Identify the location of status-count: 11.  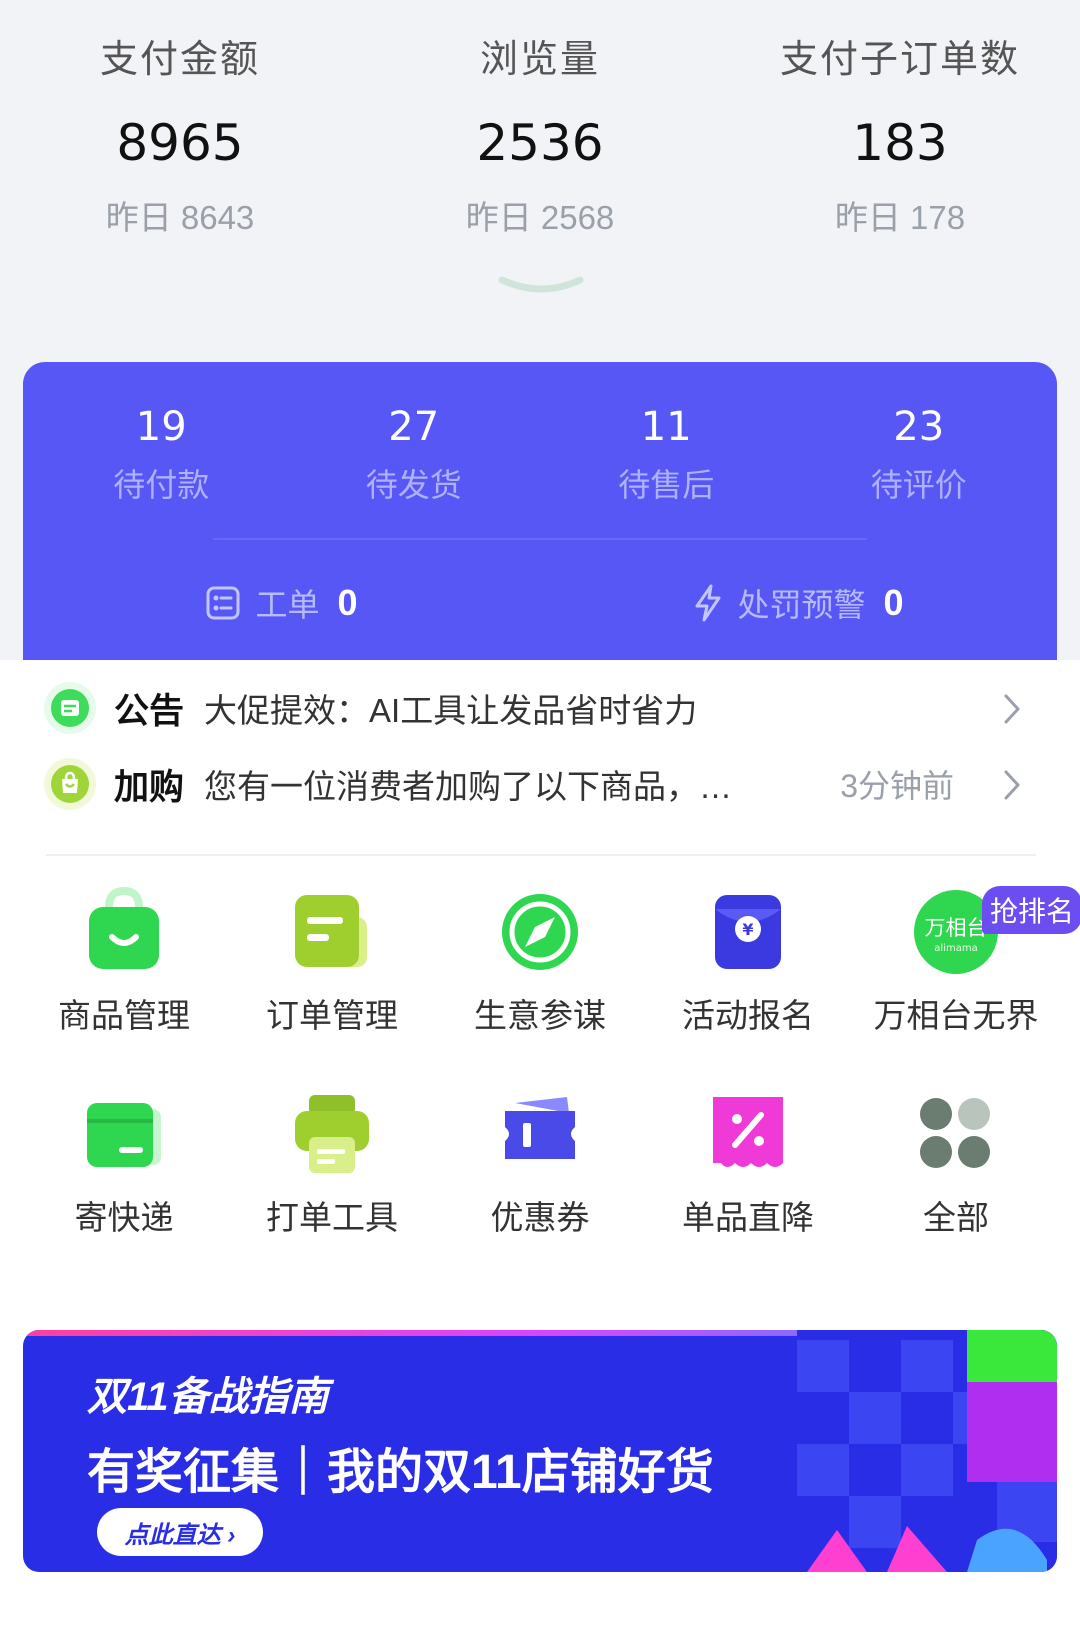
(666, 427).